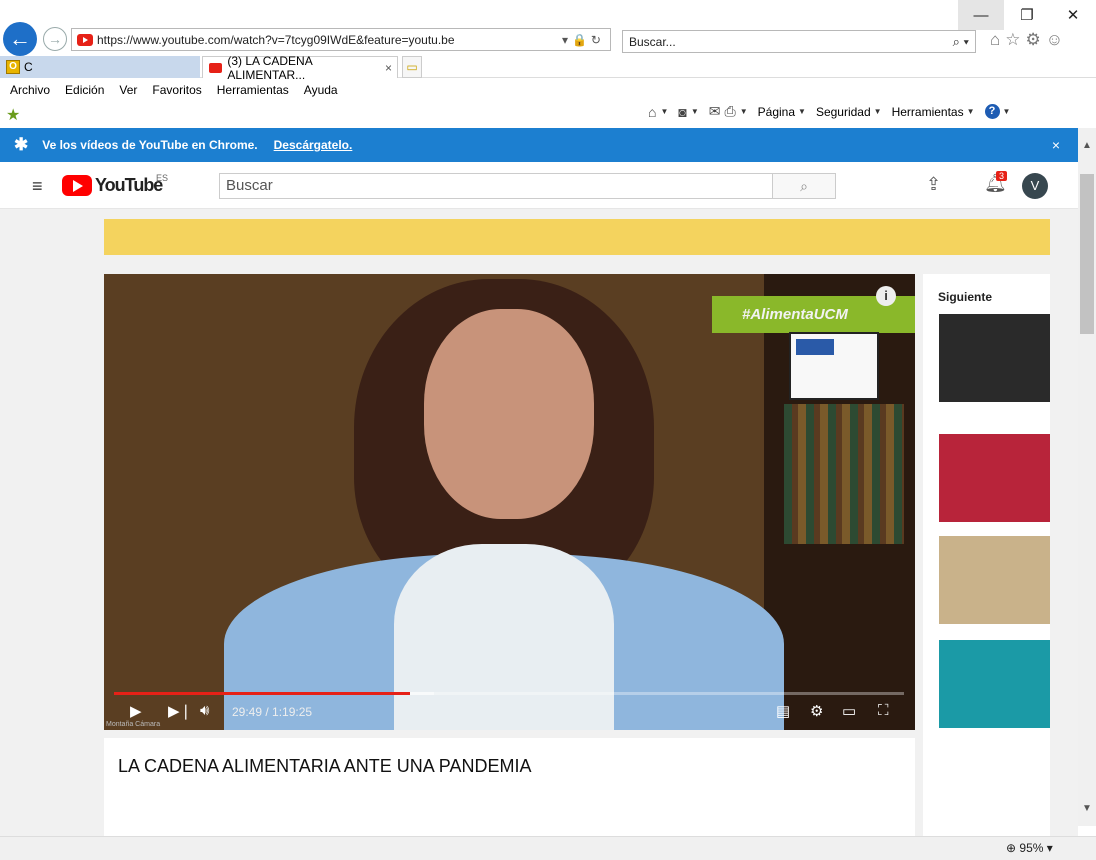  I want to click on progress-played, so click(262, 693).